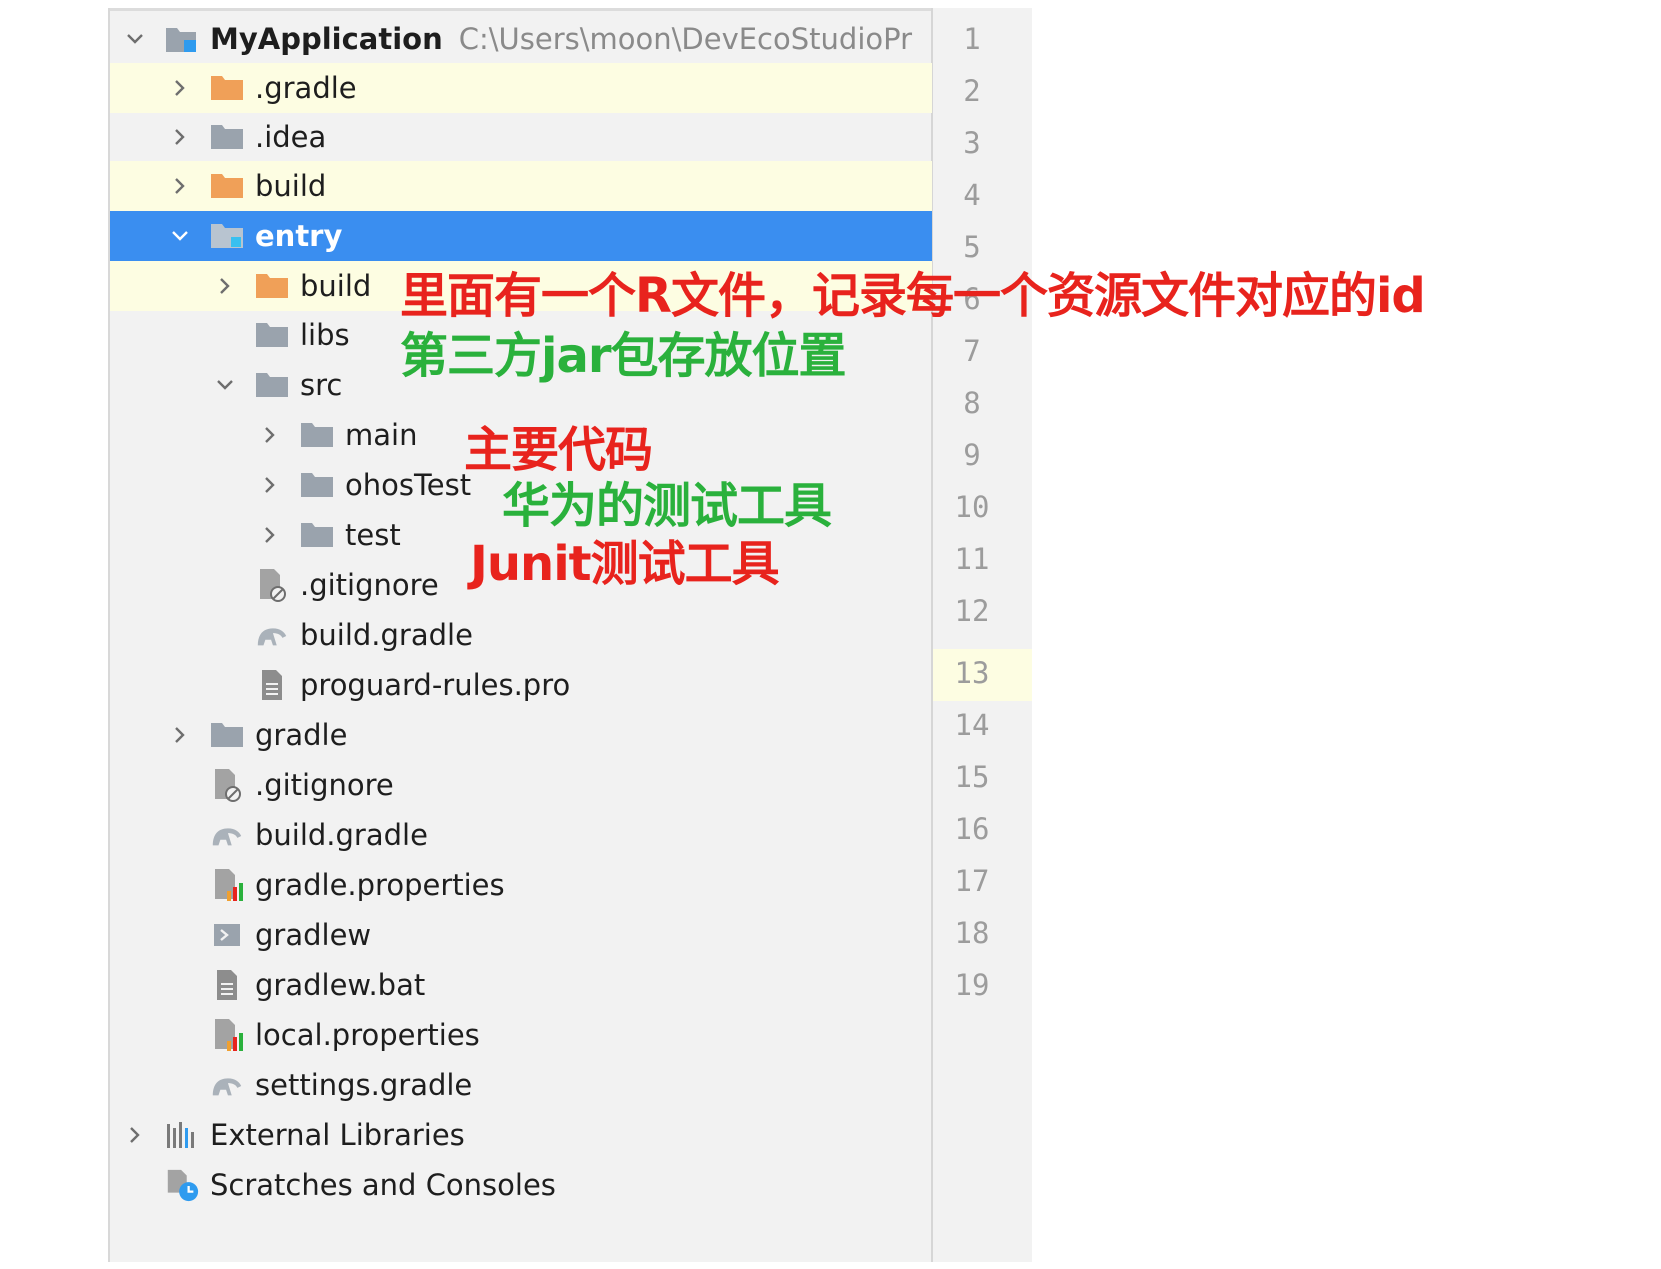  I want to click on tree-item-build: build, so click(521, 186).